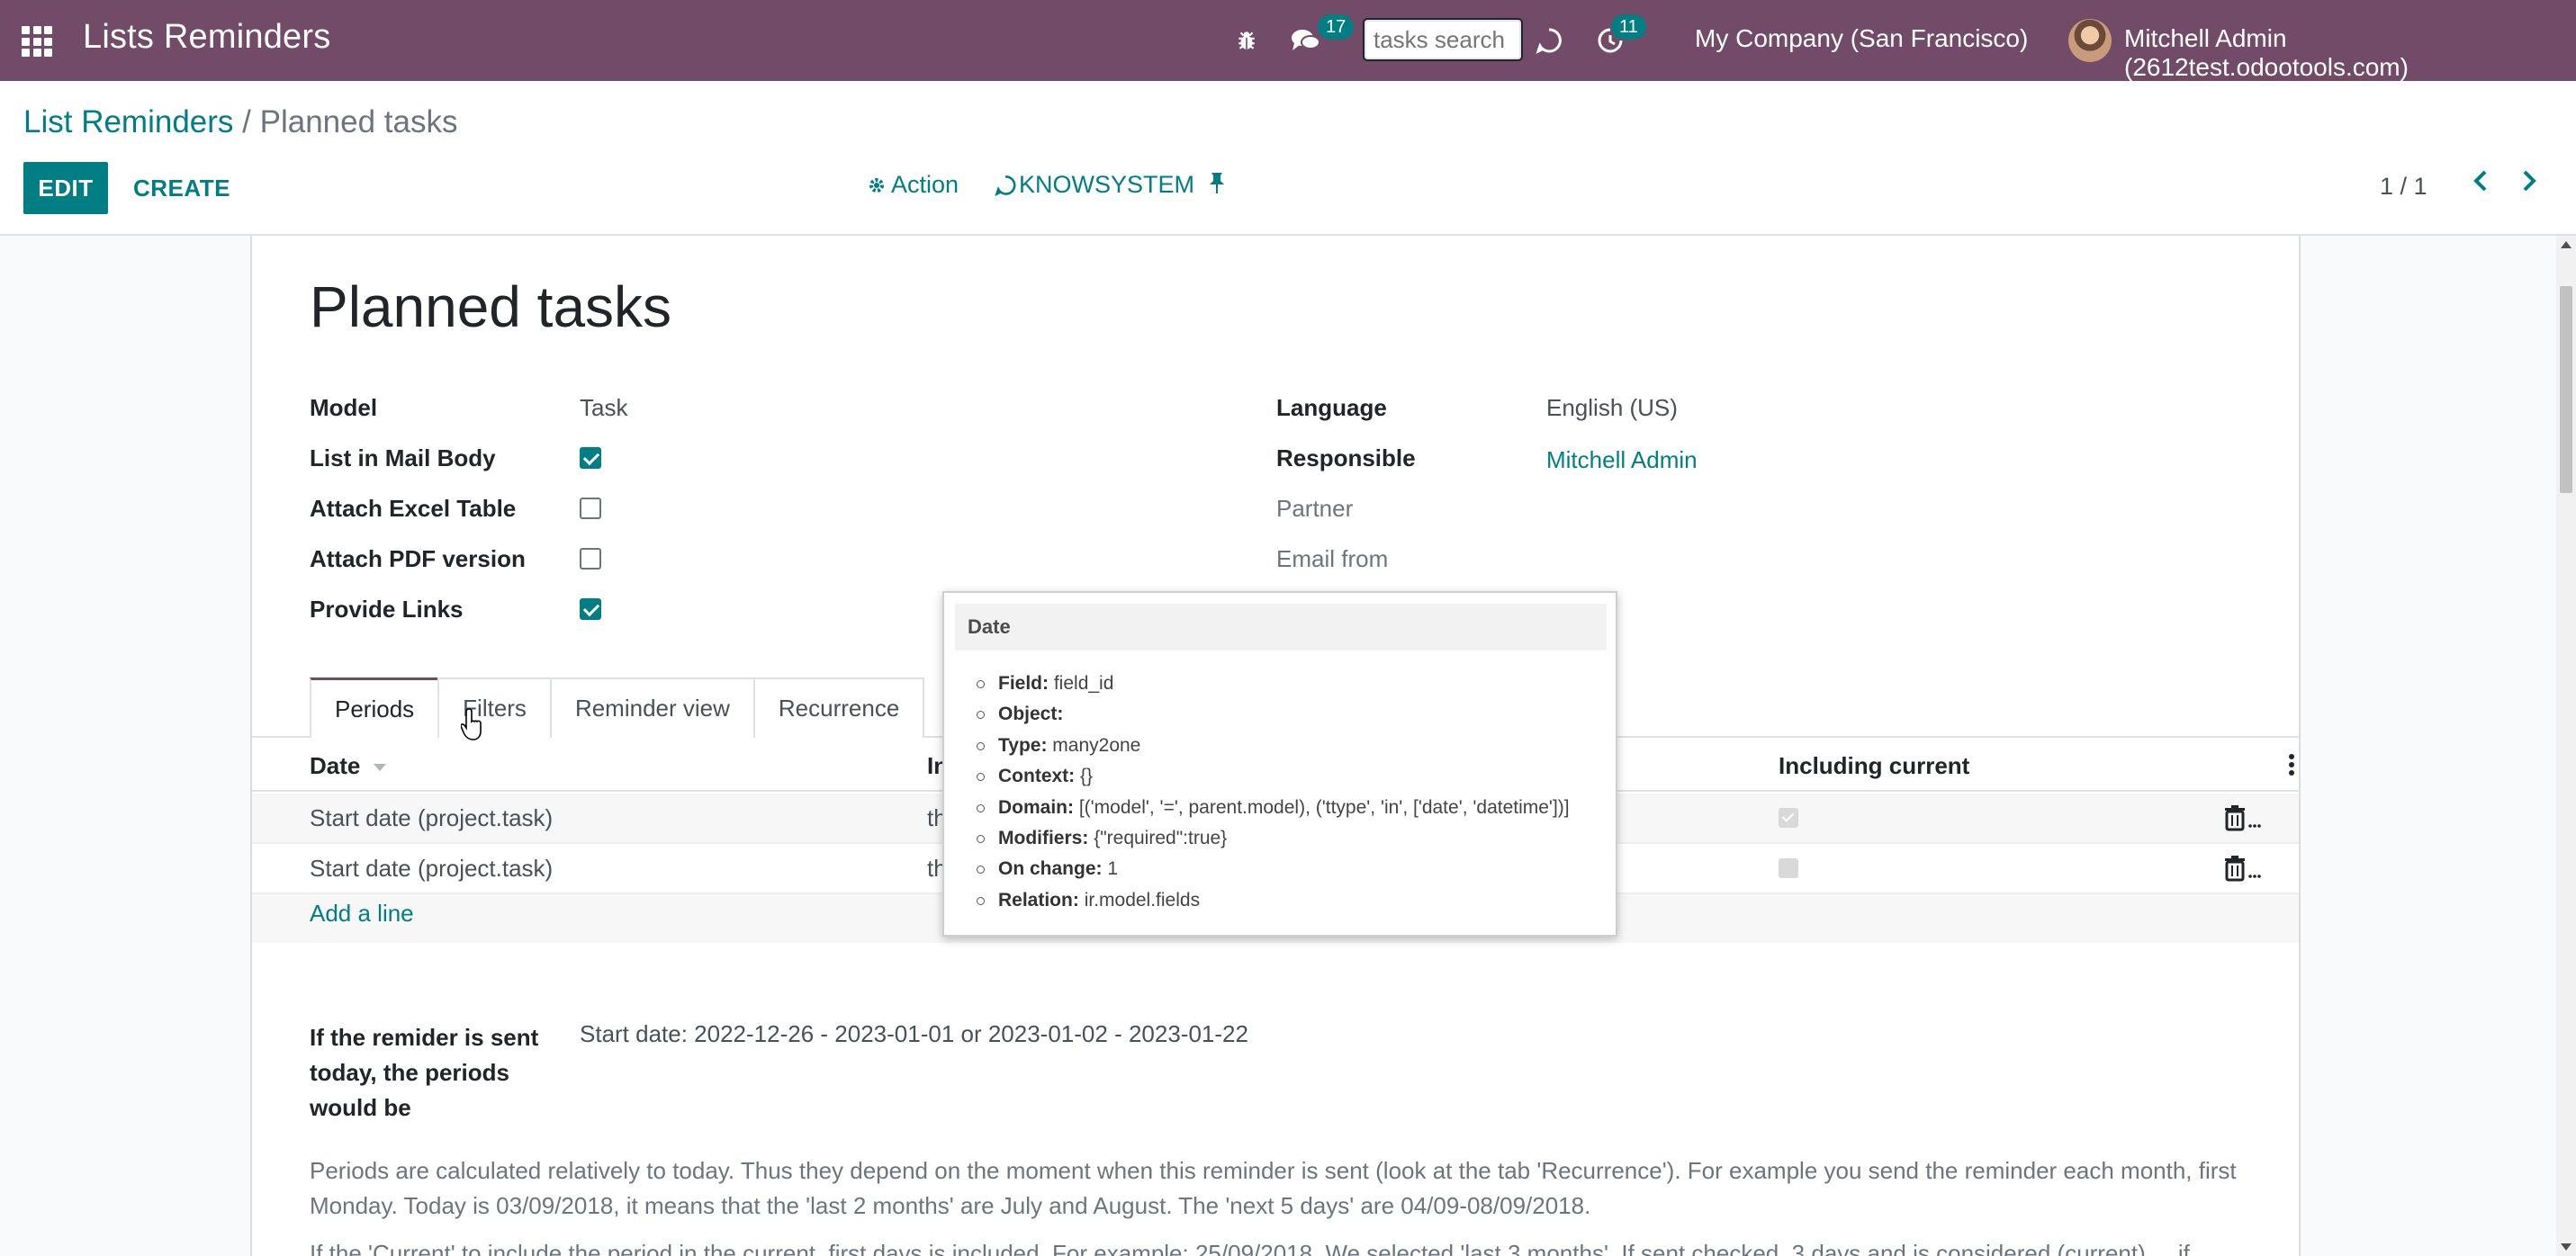 Image resolution: width=2576 pixels, height=1256 pixels. What do you see at coordinates (2566, 746) in the screenshot?
I see `page-scrollbar` at bounding box center [2566, 746].